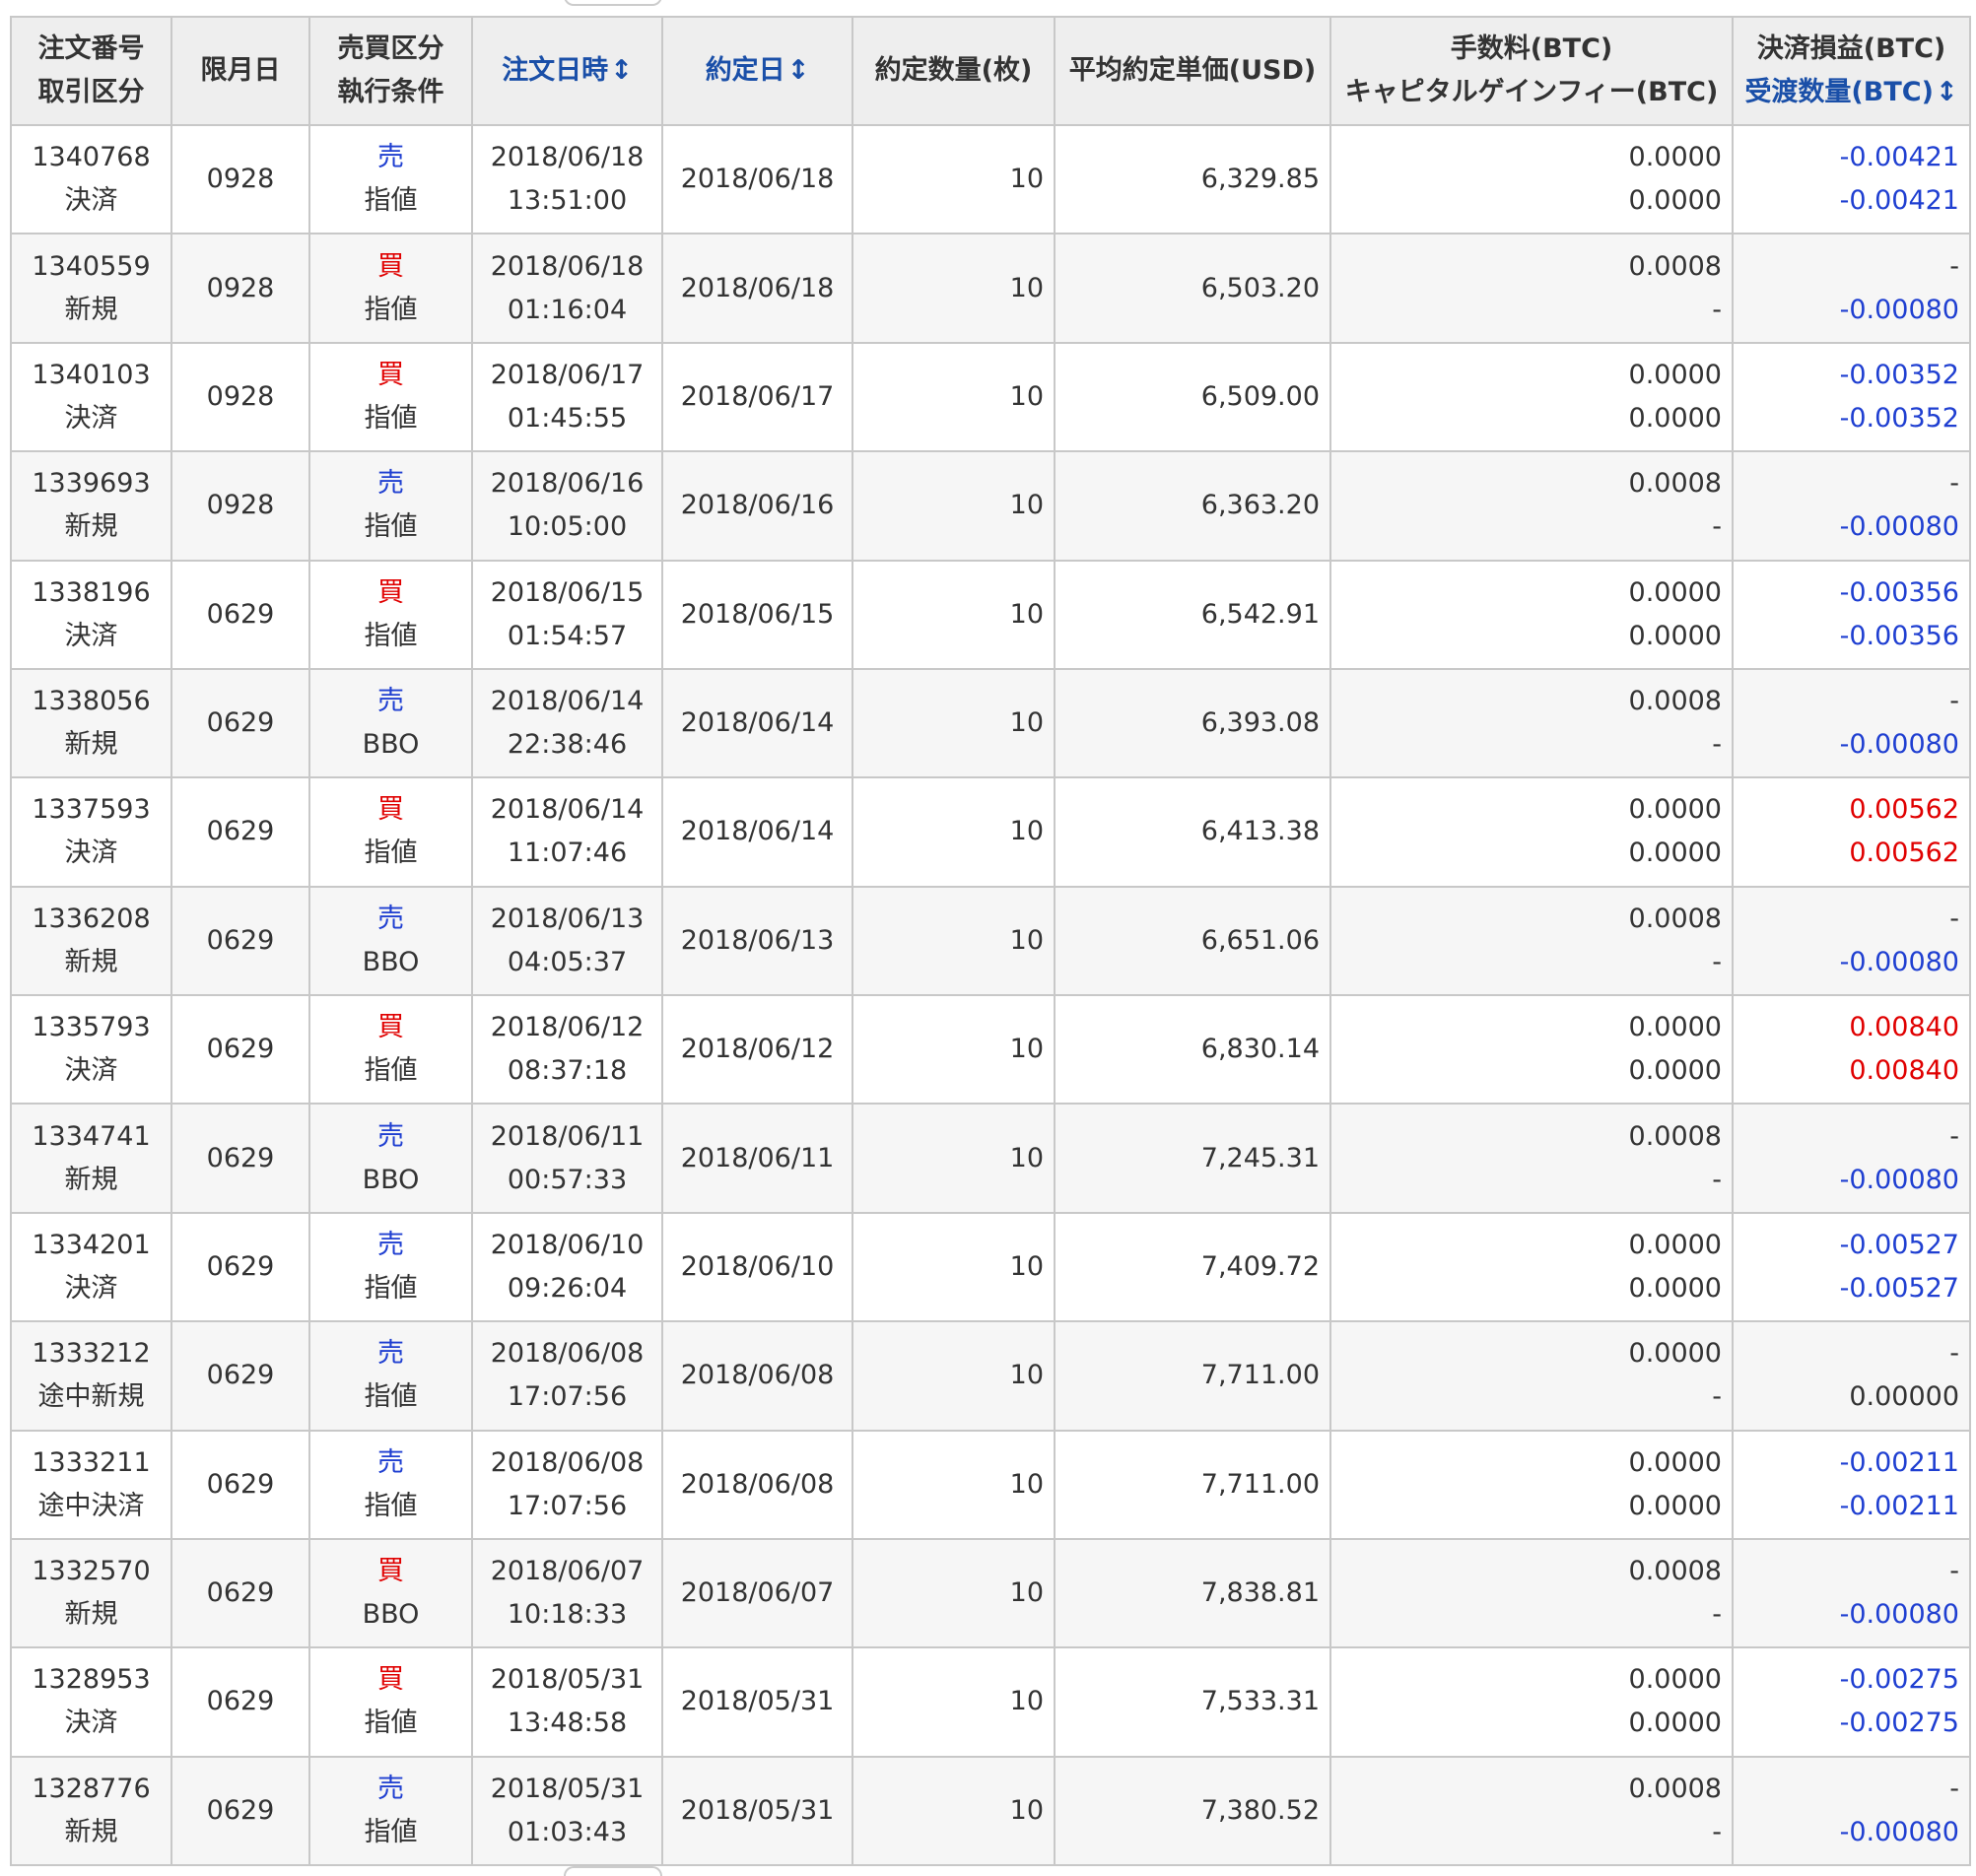 The image size is (1976, 1876). I want to click on cell-pnl: -0.00421 -0.00421, so click(1851, 179).